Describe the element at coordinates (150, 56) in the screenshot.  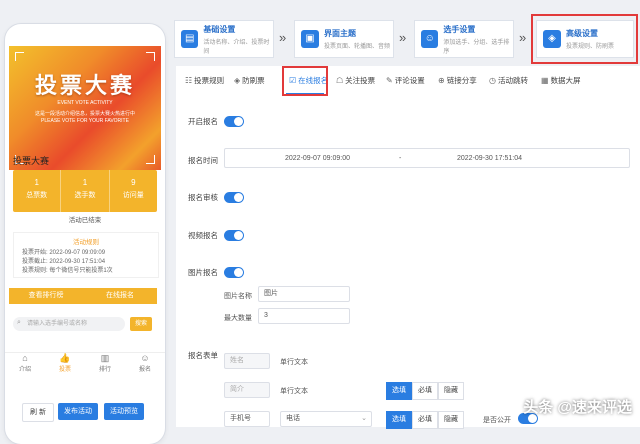
I see `banner-corner` at that location.